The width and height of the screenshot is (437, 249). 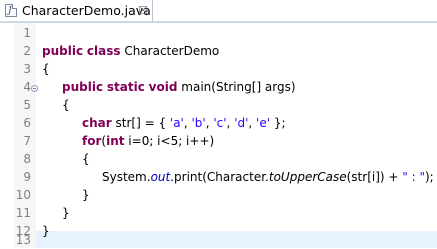 What do you see at coordinates (218, 11) in the screenshot?
I see `editor-tab-bar: J CharacterDemo.java ☒` at bounding box center [218, 11].